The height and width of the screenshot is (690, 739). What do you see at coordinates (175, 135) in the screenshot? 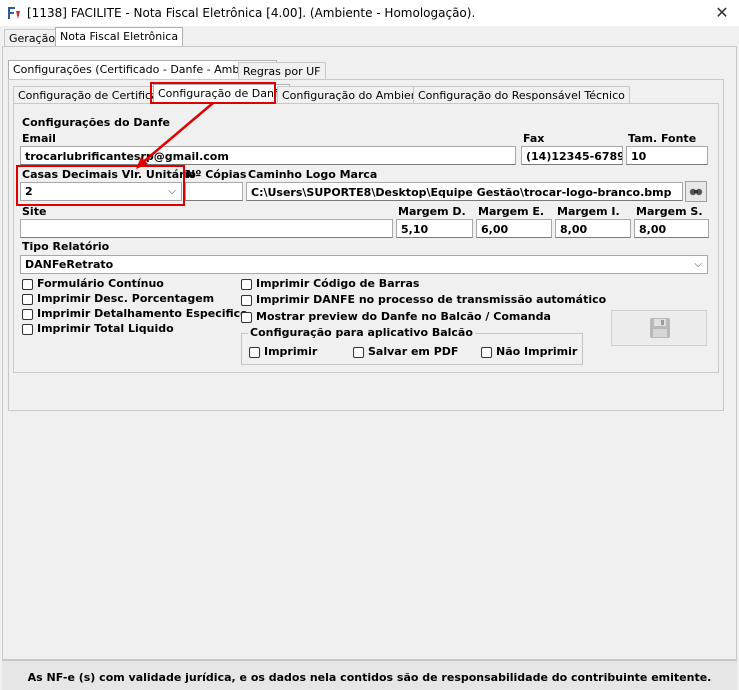
I see `highlight-arrow` at bounding box center [175, 135].